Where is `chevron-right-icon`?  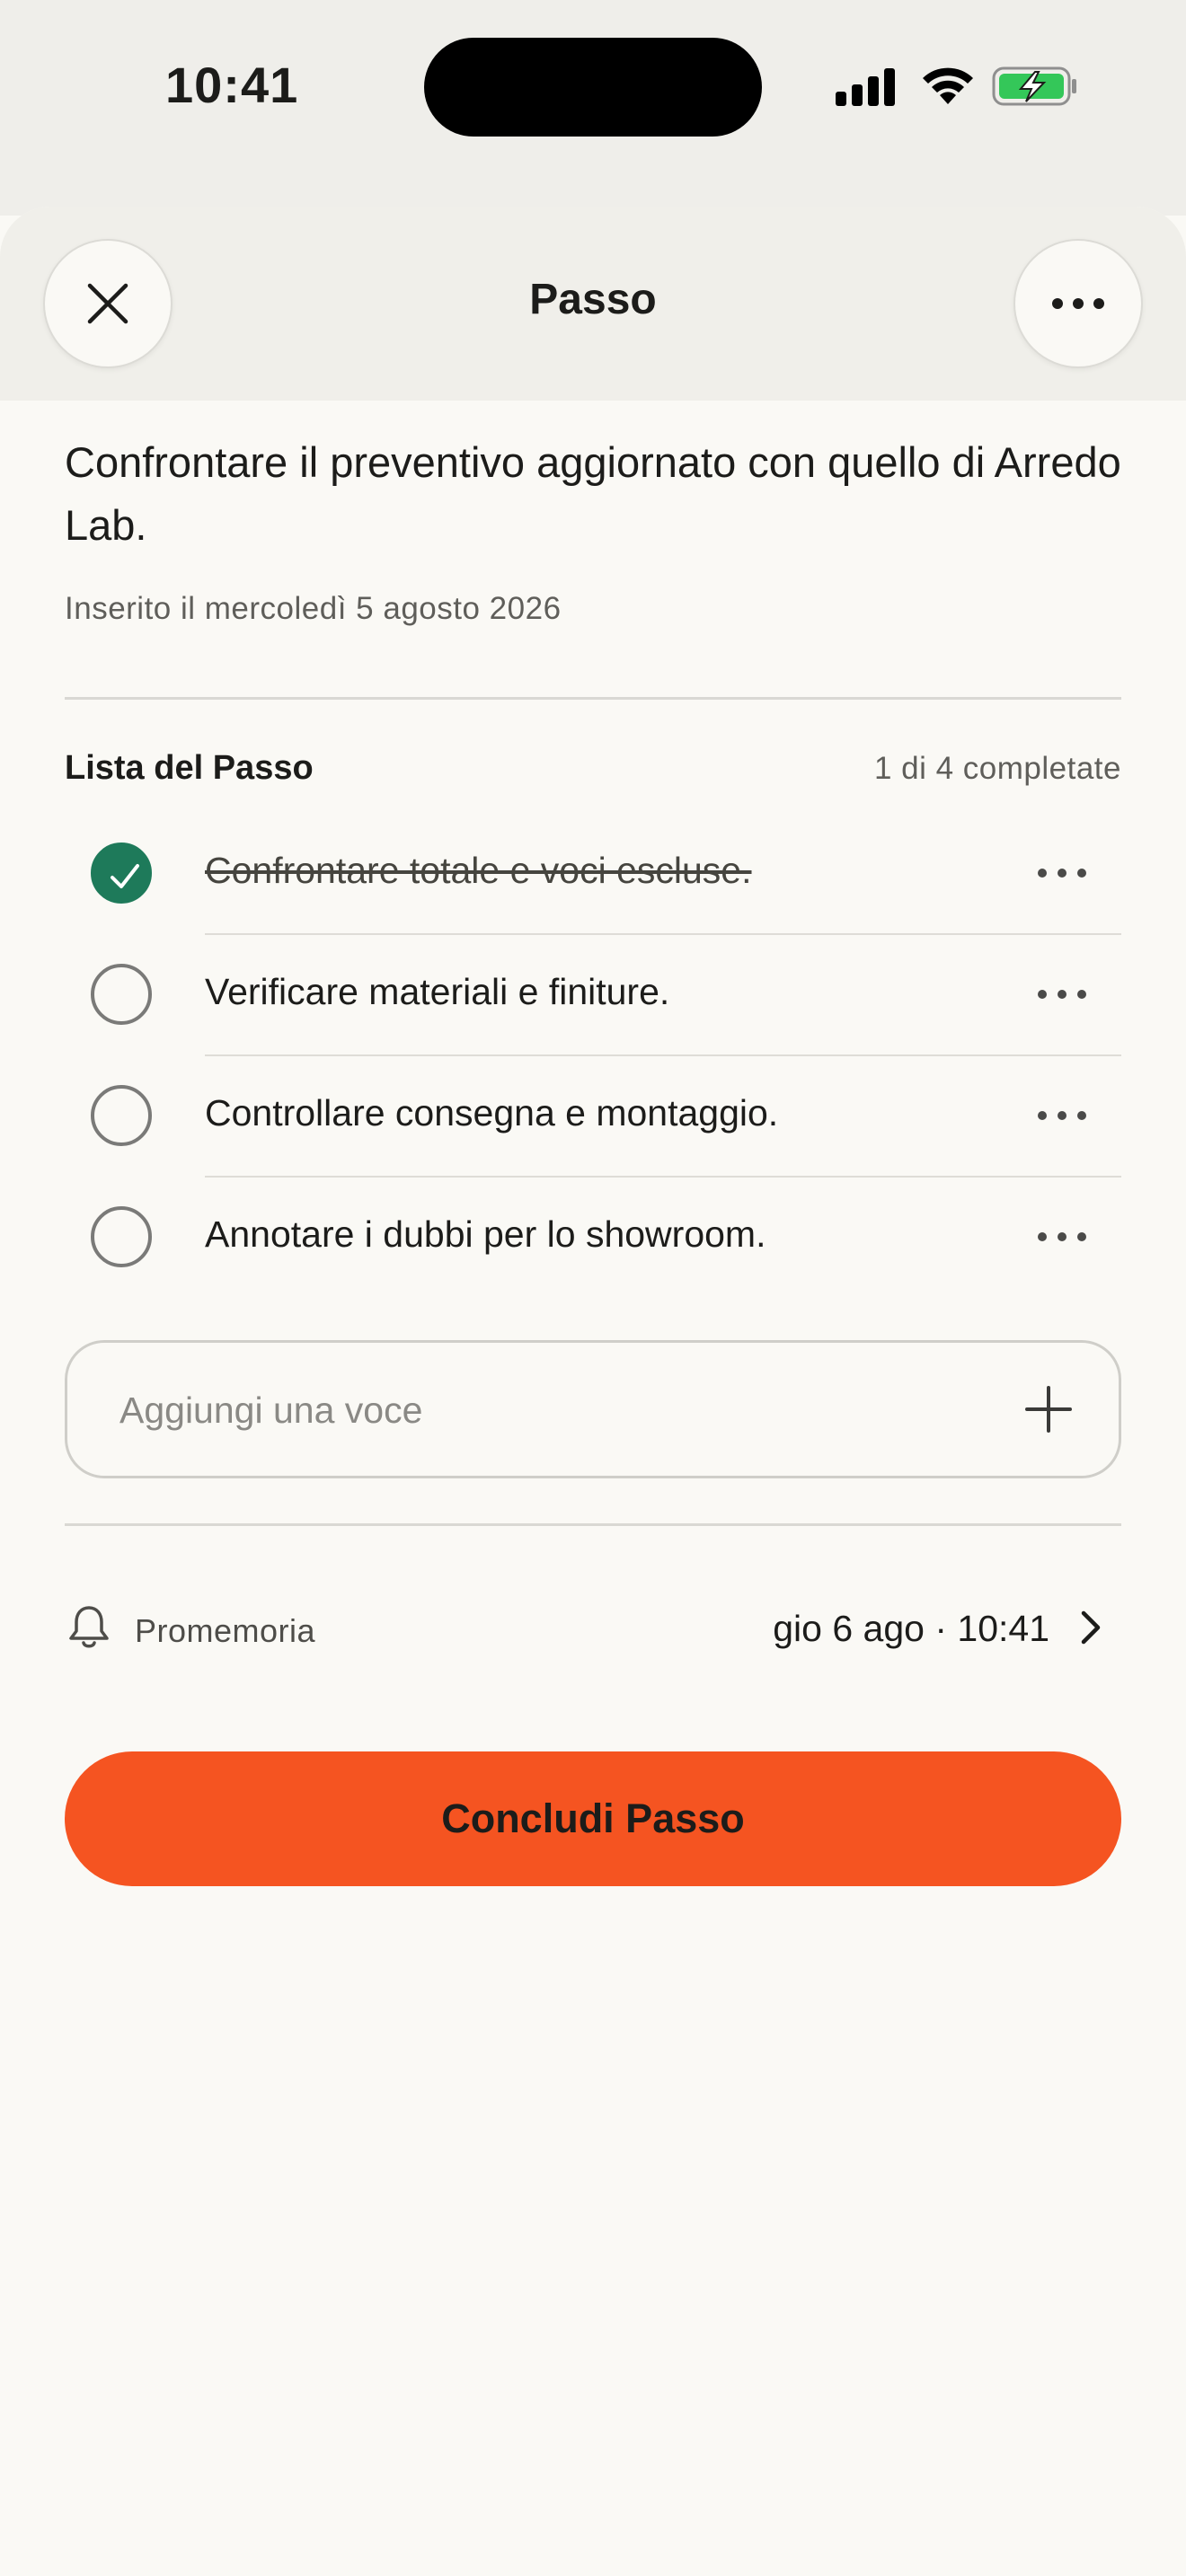
chevron-right-icon is located at coordinates (1090, 1627).